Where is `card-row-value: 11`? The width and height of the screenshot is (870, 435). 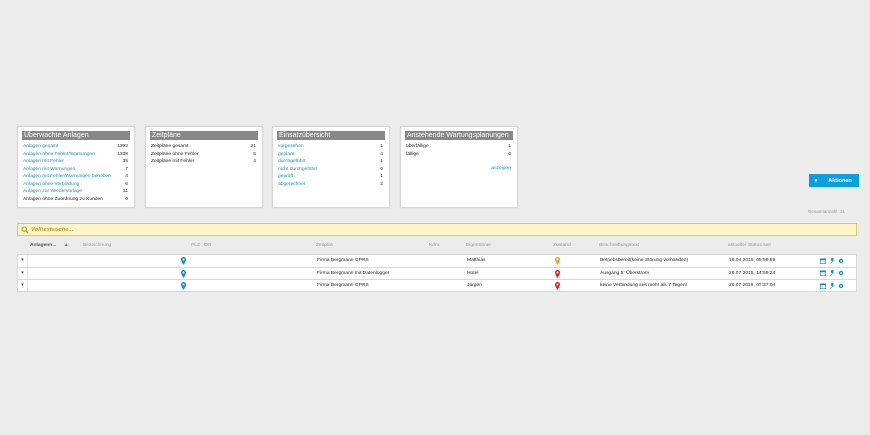
card-row-value: 11 is located at coordinates (125, 191).